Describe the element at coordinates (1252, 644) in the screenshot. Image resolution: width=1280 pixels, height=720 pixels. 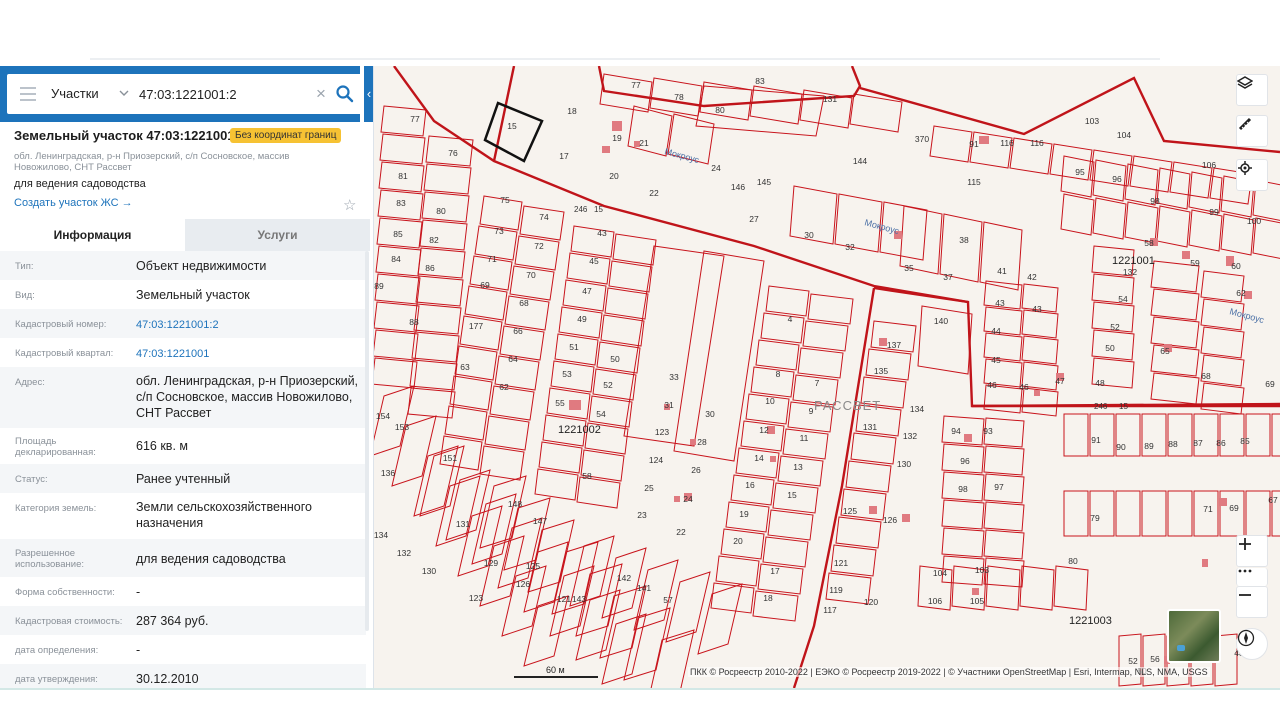
I see `compass-button` at that location.